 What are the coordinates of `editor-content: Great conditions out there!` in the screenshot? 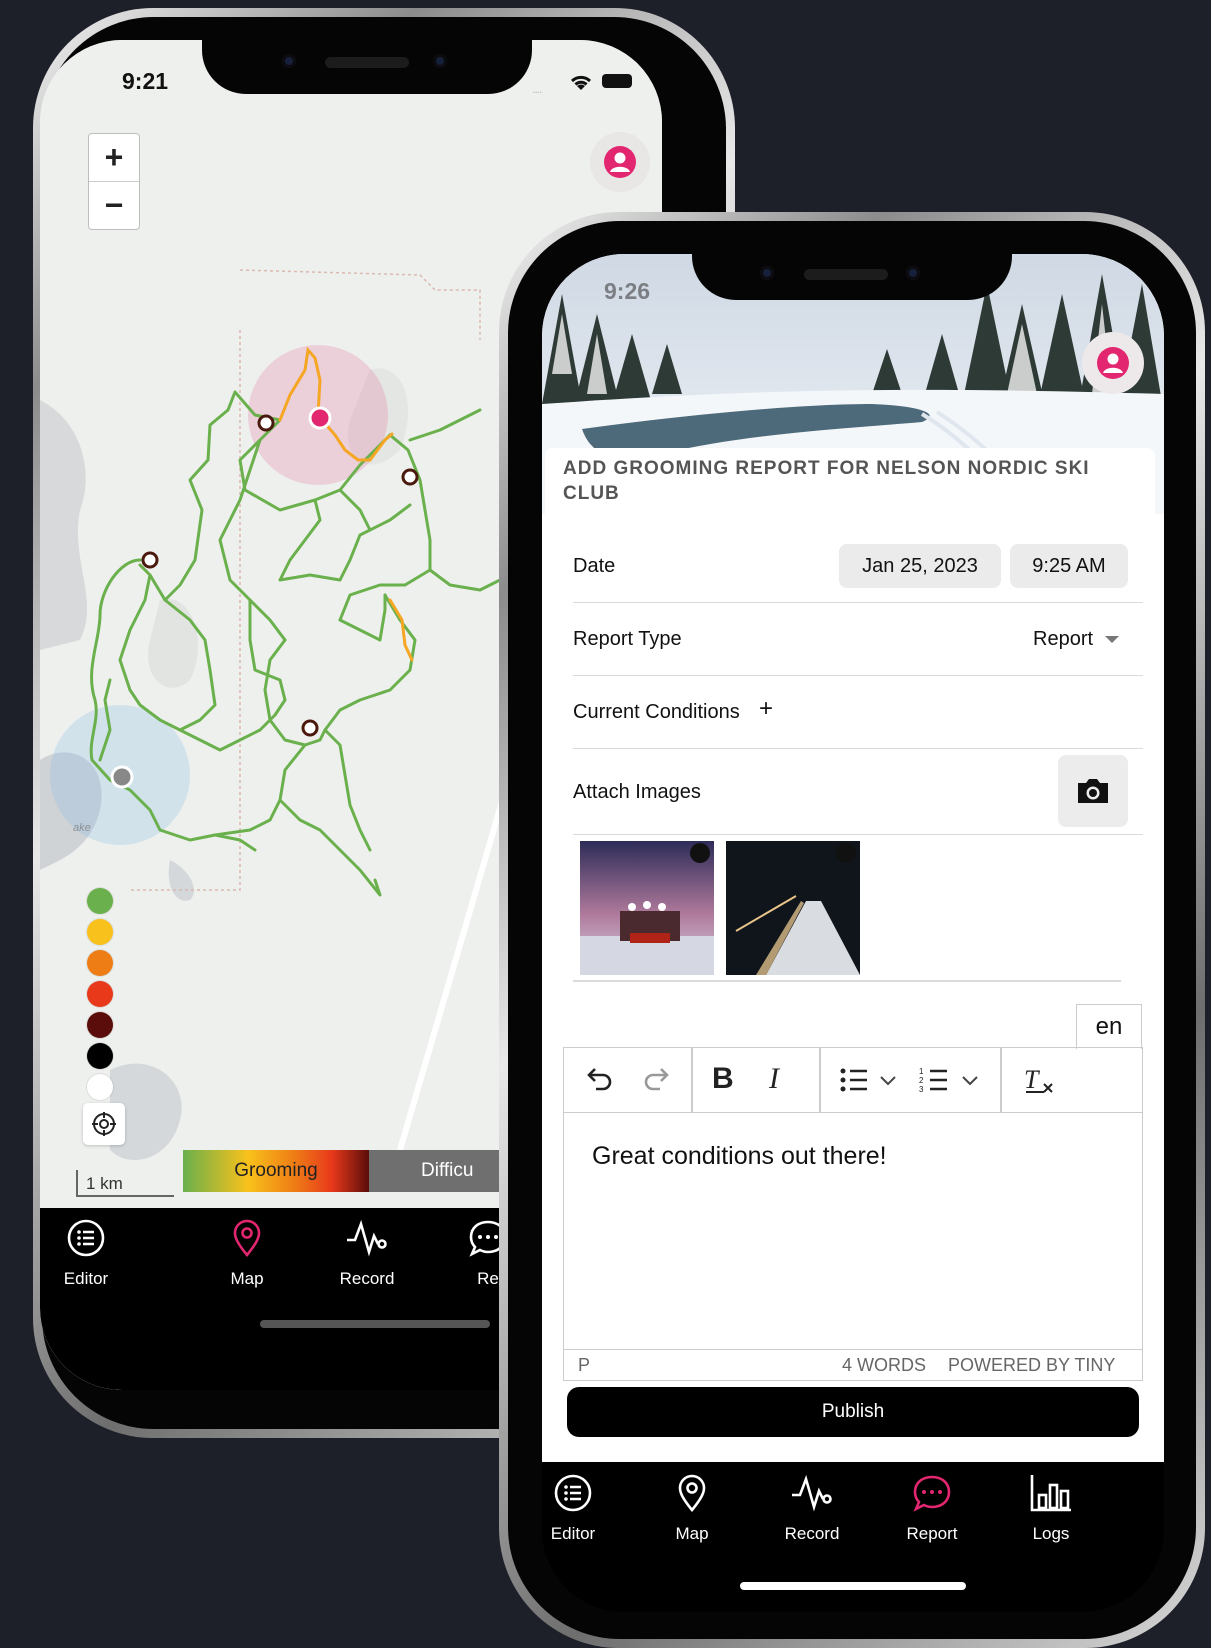 It's located at (739, 1156).